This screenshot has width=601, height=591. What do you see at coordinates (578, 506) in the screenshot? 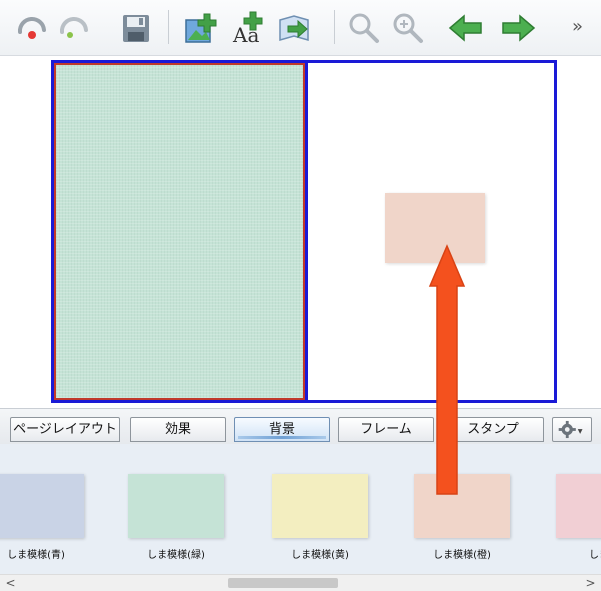
I see `background-thumbnail-pink` at bounding box center [578, 506].